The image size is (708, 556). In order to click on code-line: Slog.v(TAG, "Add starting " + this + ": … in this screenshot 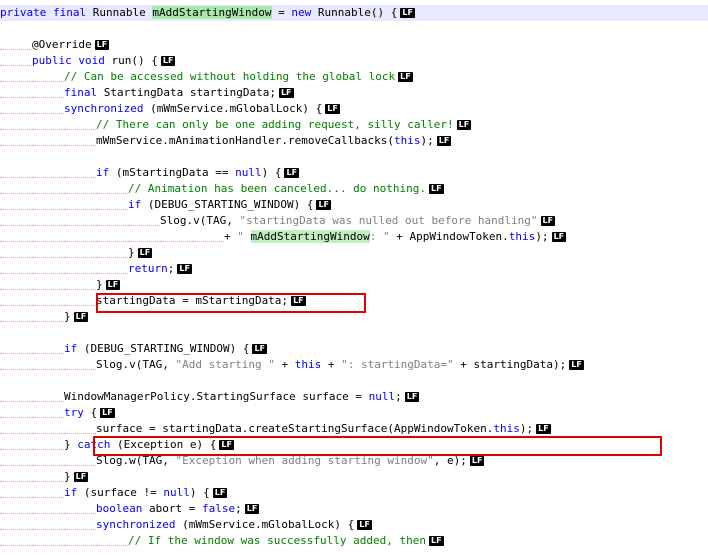, I will do `click(292, 365)`.